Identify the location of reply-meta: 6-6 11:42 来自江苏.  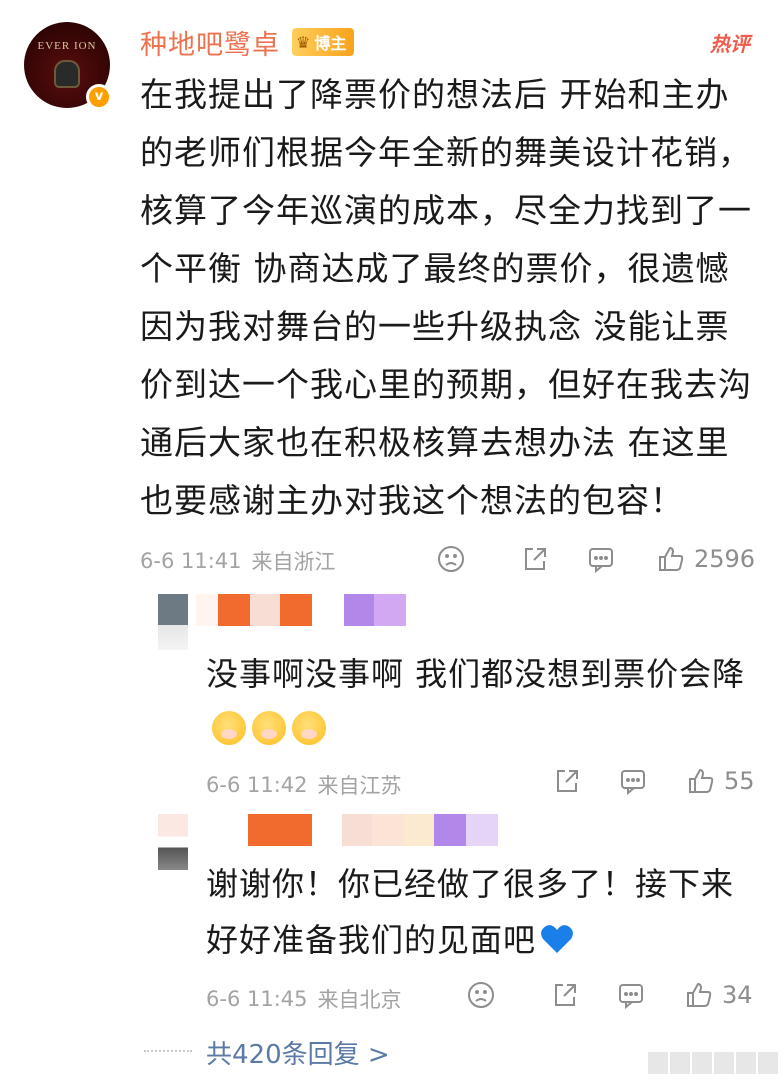
(304, 785).